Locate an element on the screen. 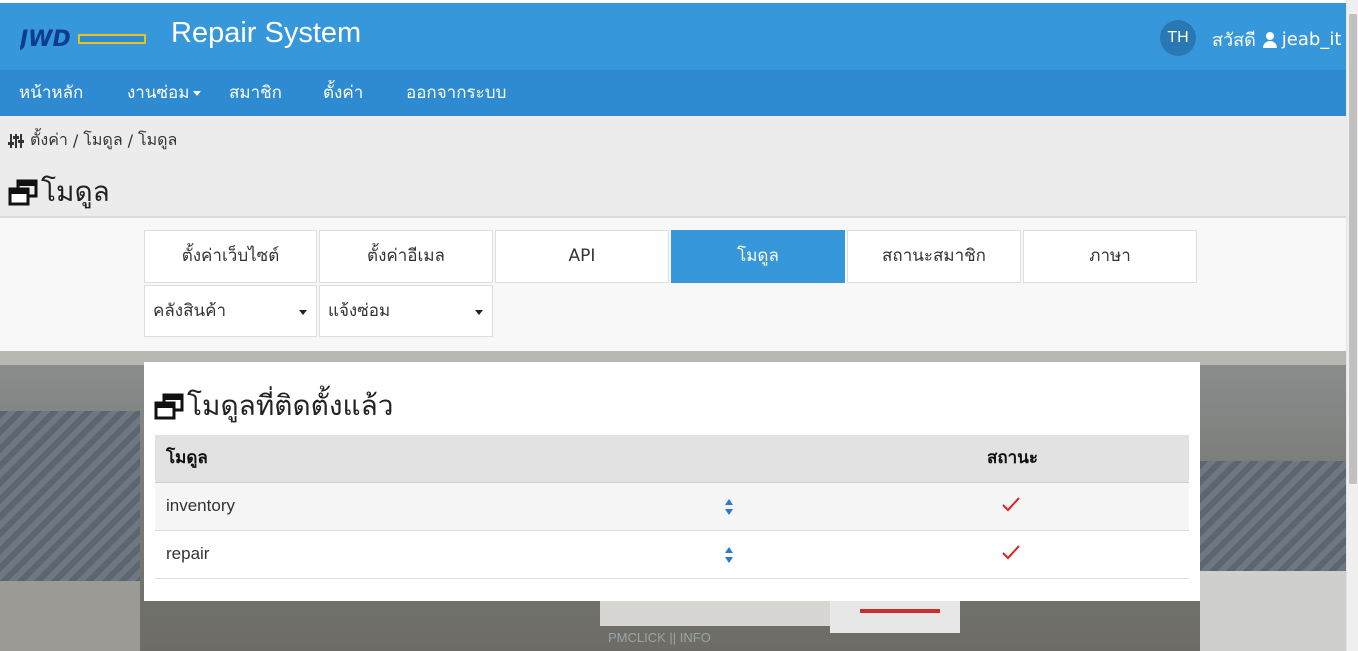 Image resolution: width=1358 pixels, height=651 pixels. user-greeting: สวัสดี jeab_it is located at coordinates (1276, 39).